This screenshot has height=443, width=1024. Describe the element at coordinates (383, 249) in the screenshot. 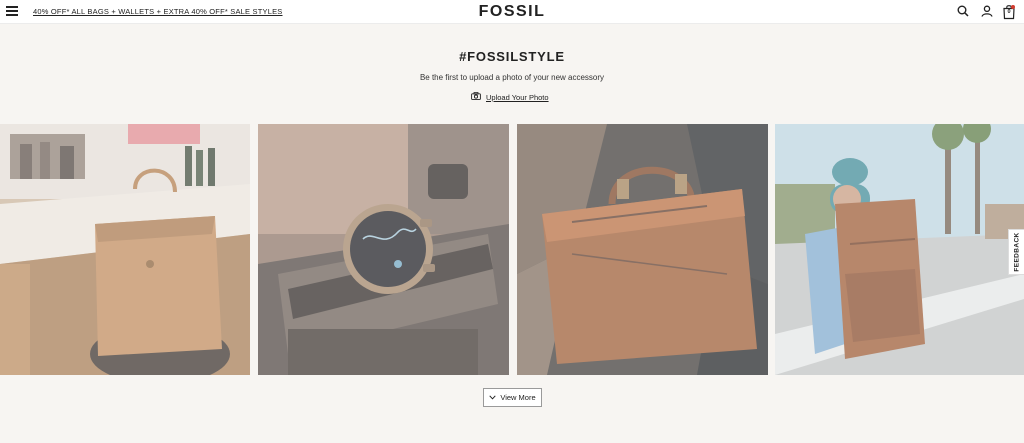

I see `gallery-photo-smartwatch` at that location.